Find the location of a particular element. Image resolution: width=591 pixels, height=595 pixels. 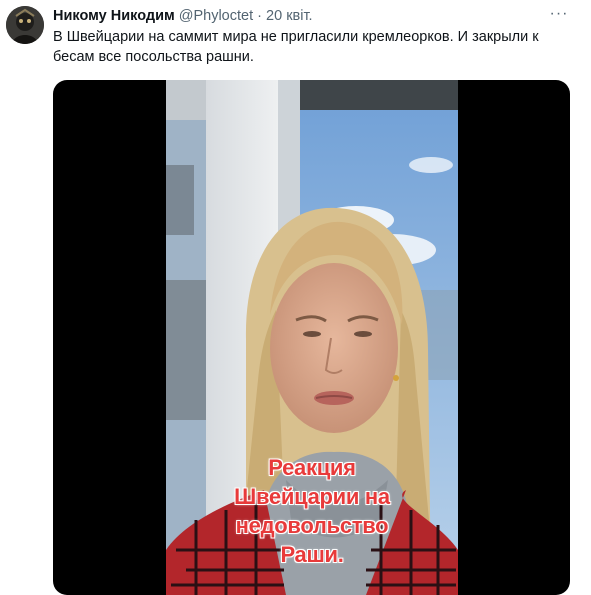

caption-line: Раши. is located at coordinates (312, 554).